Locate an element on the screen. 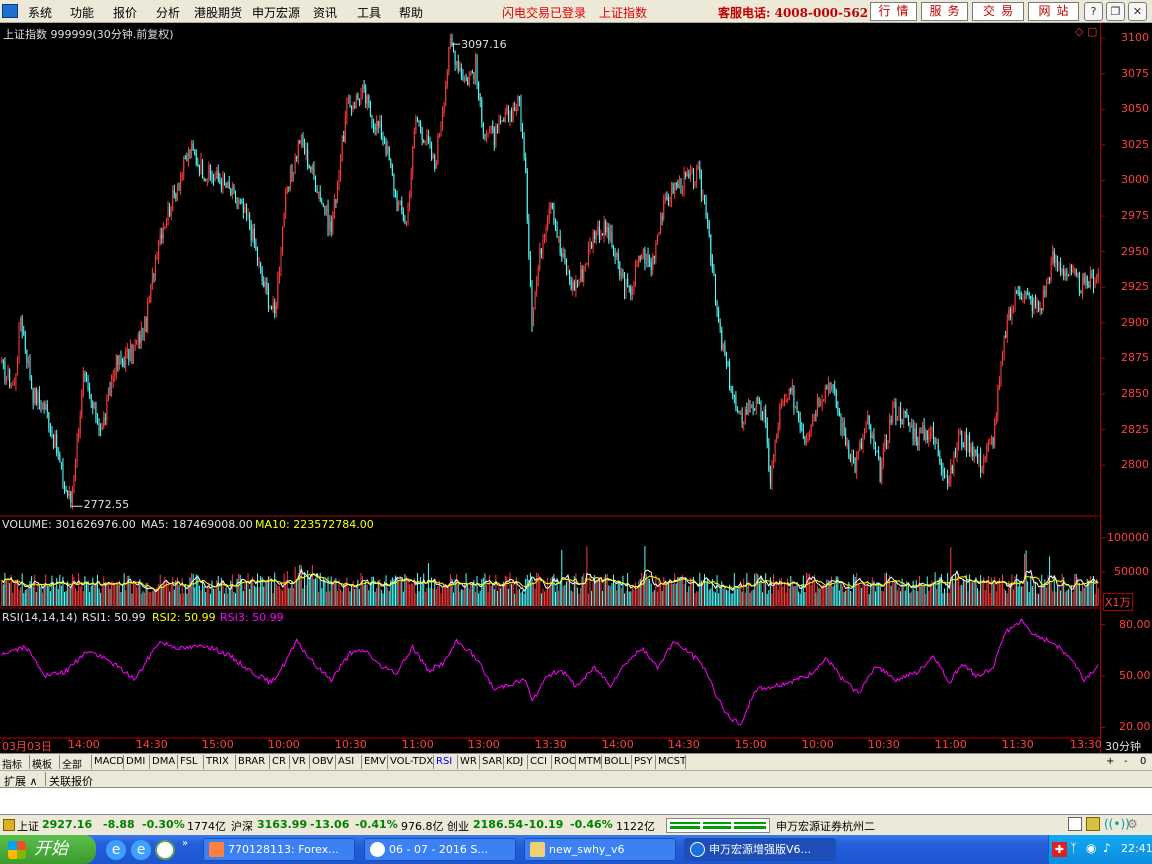 The image size is (1152, 864). restore-icon: ❐ is located at coordinates (1115, 11).